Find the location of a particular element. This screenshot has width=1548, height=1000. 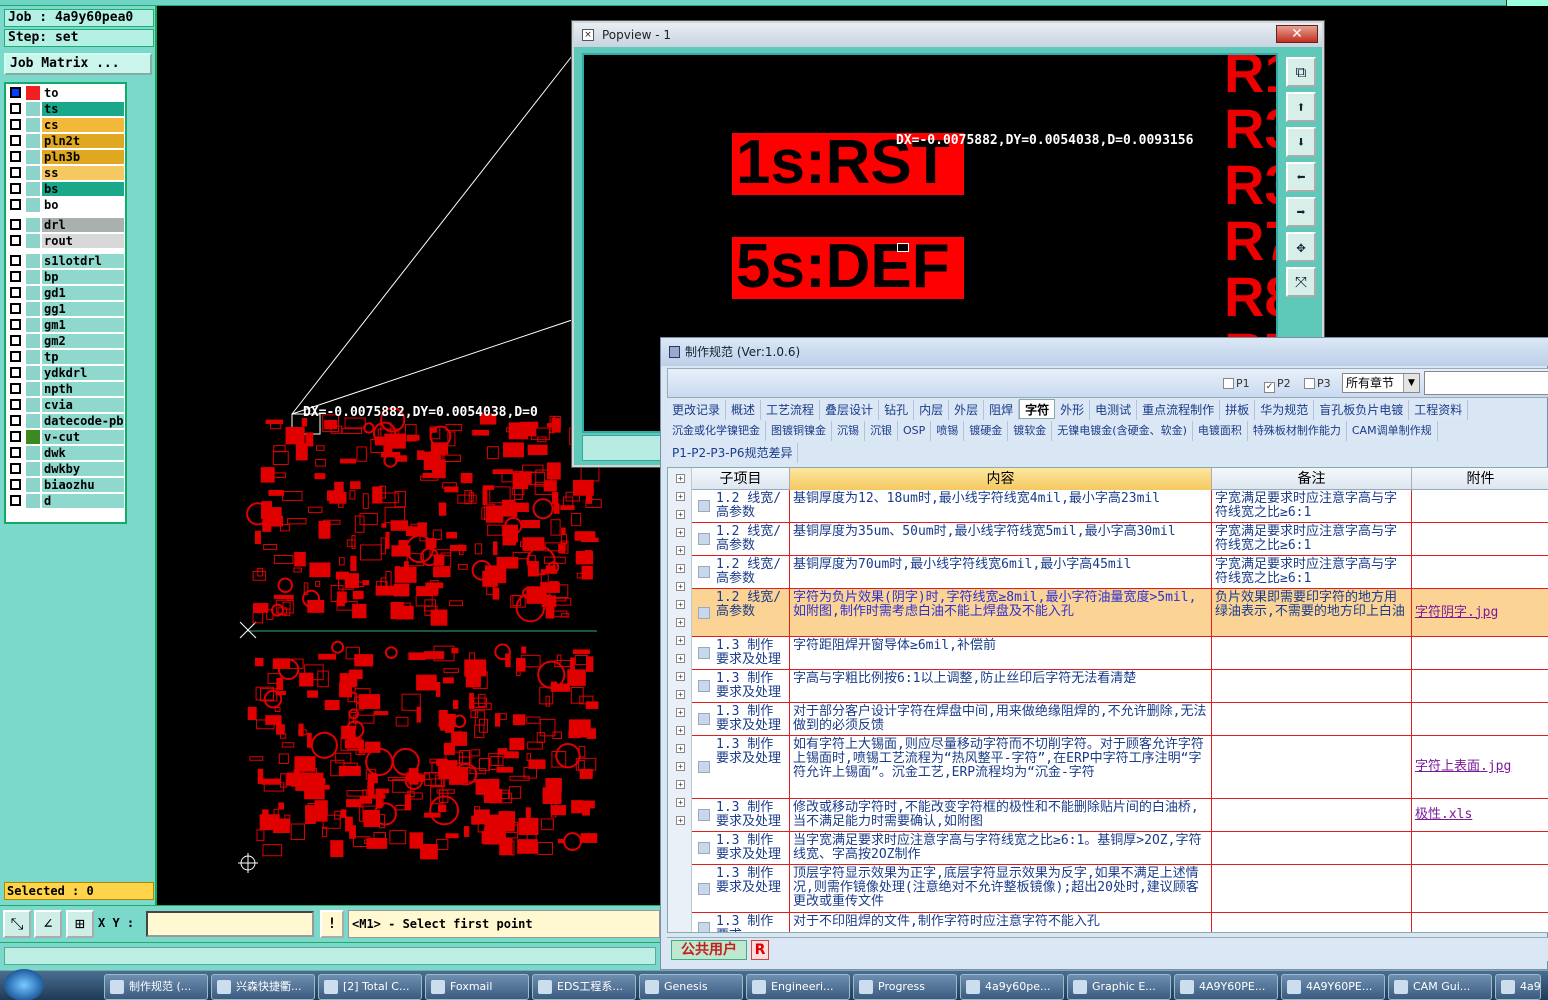

tab-tabs_row1-4: 钻孔 is located at coordinates (897, 410).